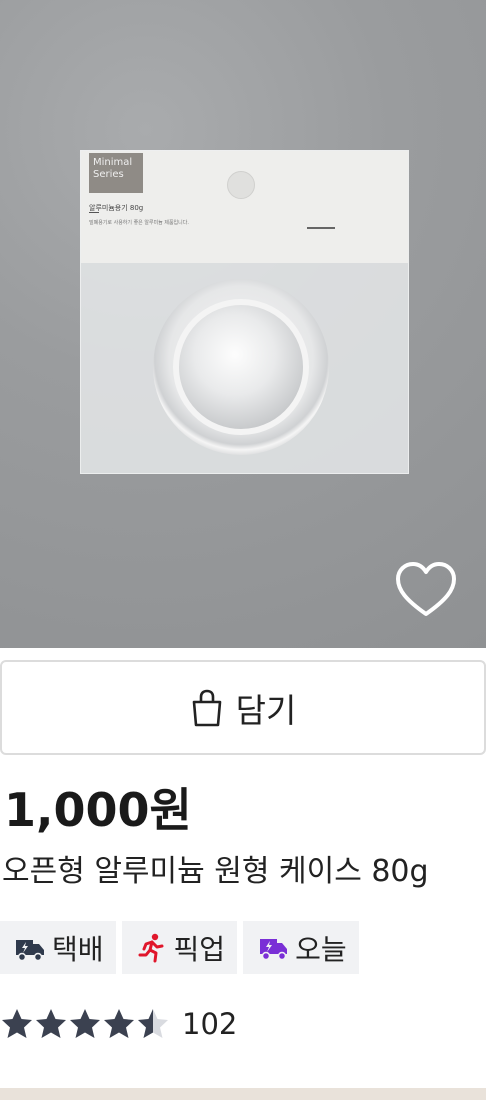 The height and width of the screenshot is (1100, 486). I want to click on tin-window, so click(241, 367).